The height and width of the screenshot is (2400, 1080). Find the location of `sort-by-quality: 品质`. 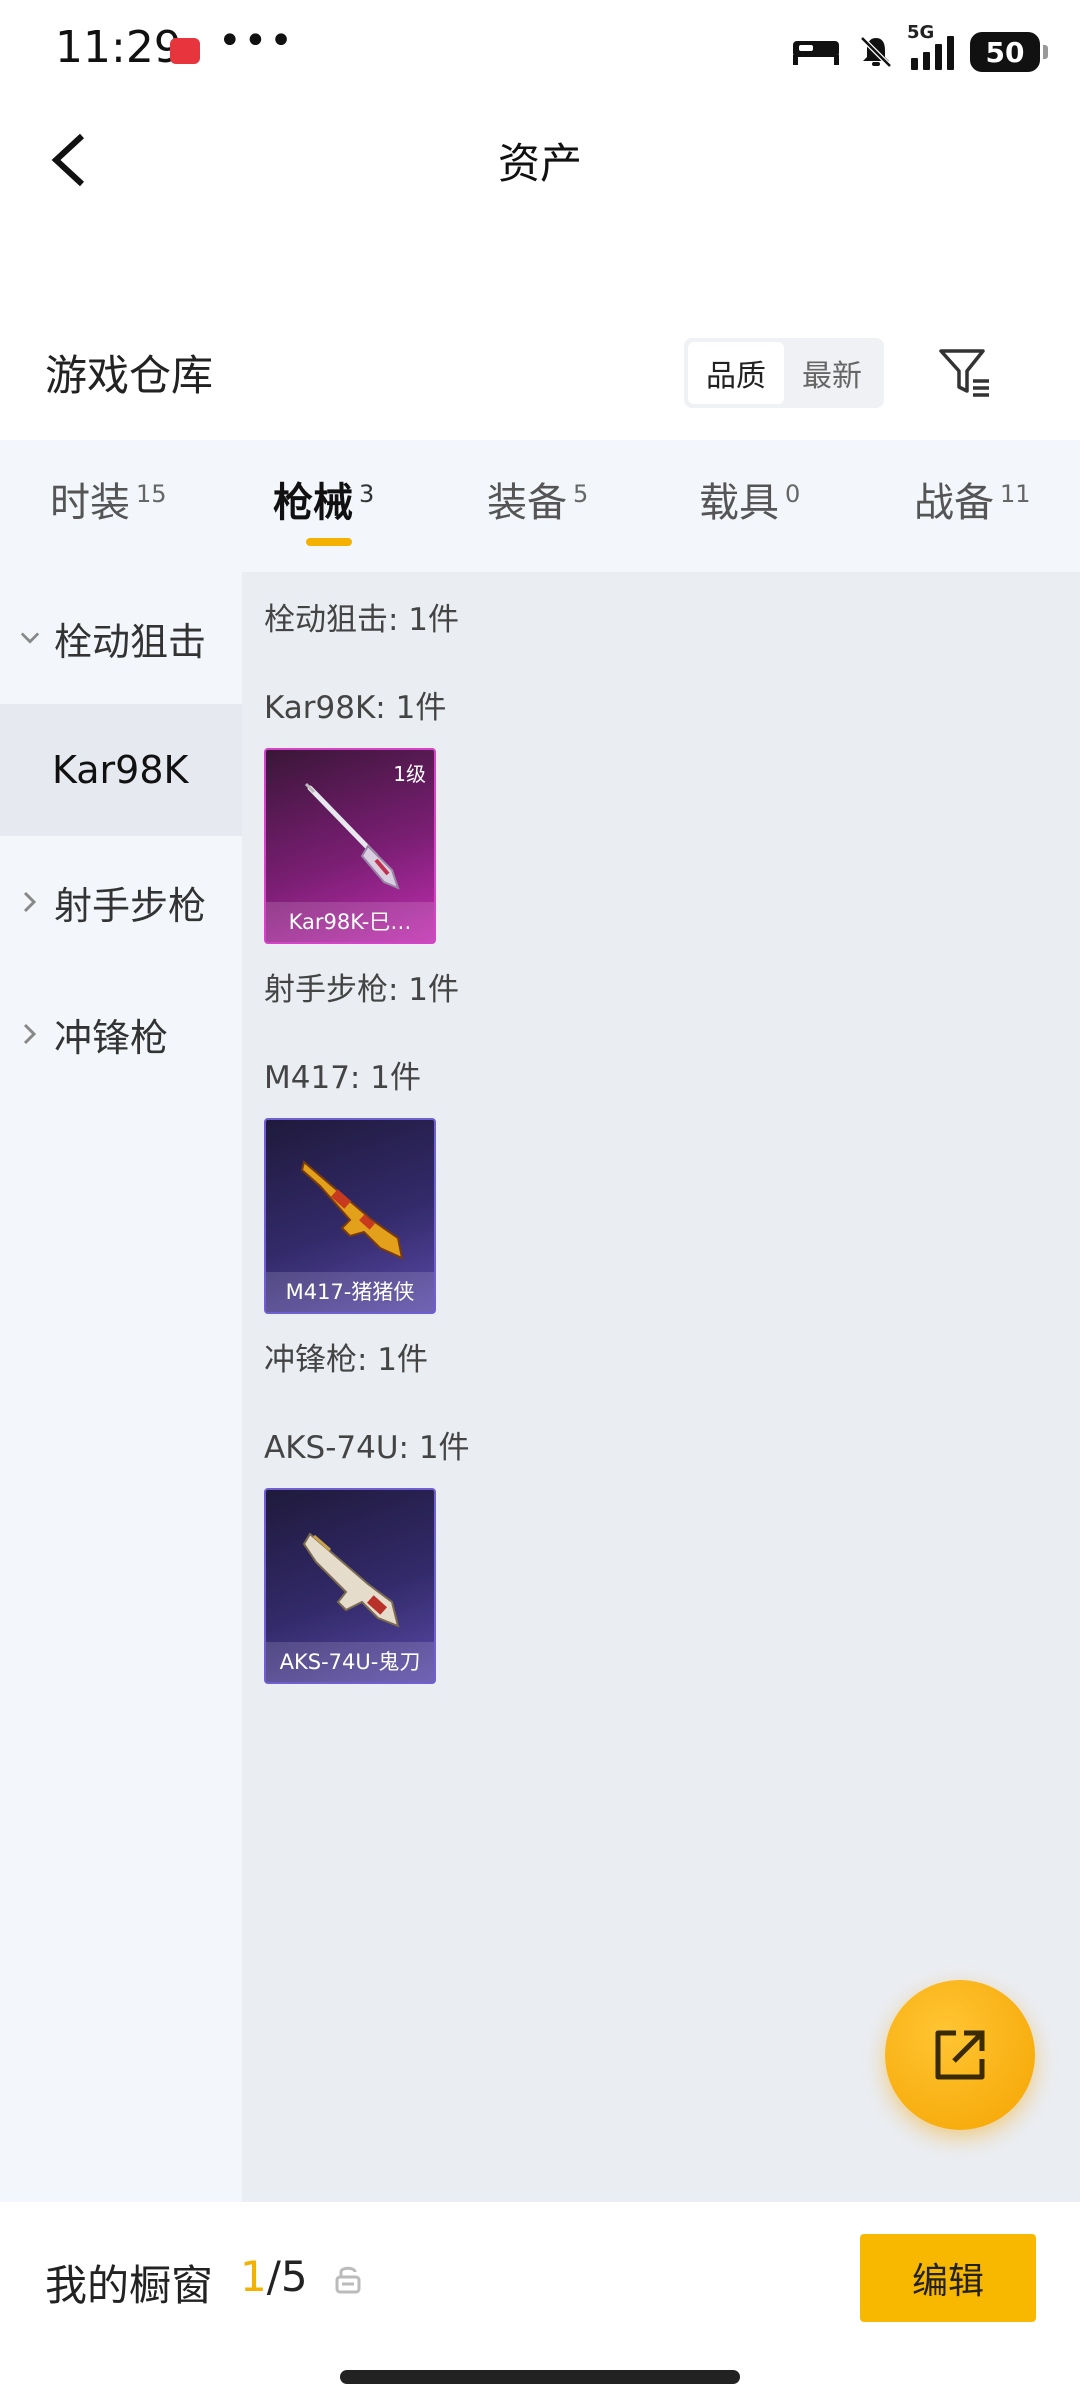

sort-by-quality: 品质 is located at coordinates (736, 373).